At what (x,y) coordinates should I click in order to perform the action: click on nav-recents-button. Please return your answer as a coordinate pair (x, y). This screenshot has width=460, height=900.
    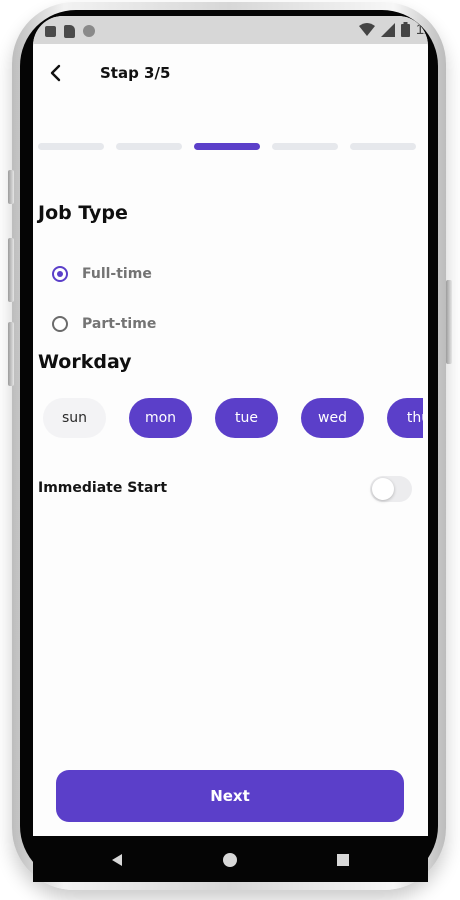
    Looking at the image, I should click on (343, 860).